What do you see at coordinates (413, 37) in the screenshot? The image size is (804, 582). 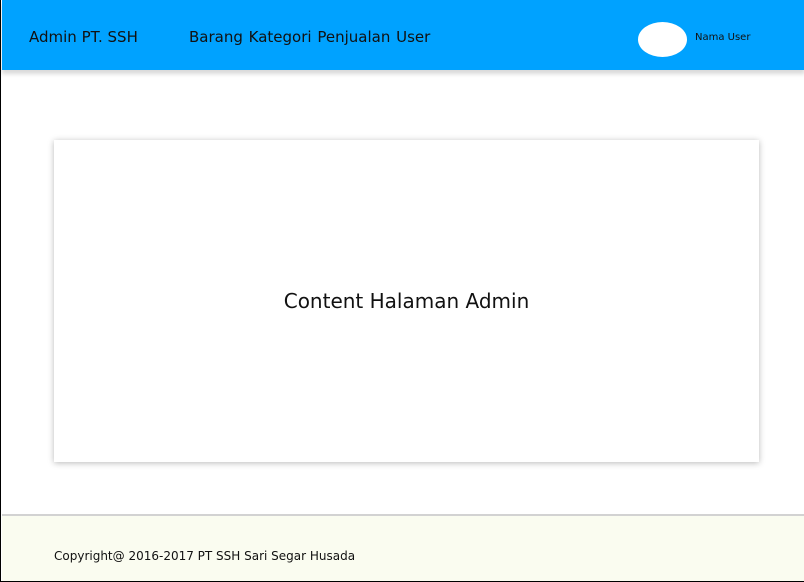 I see `nav-item-user: User` at bounding box center [413, 37].